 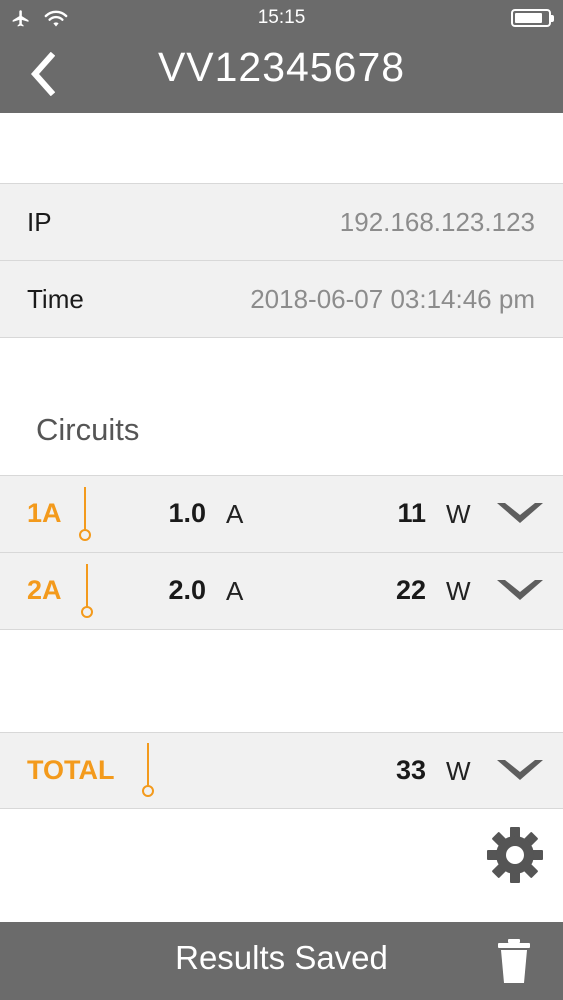 I want to click on ip-value: 192.168.123.123, so click(x=437, y=221).